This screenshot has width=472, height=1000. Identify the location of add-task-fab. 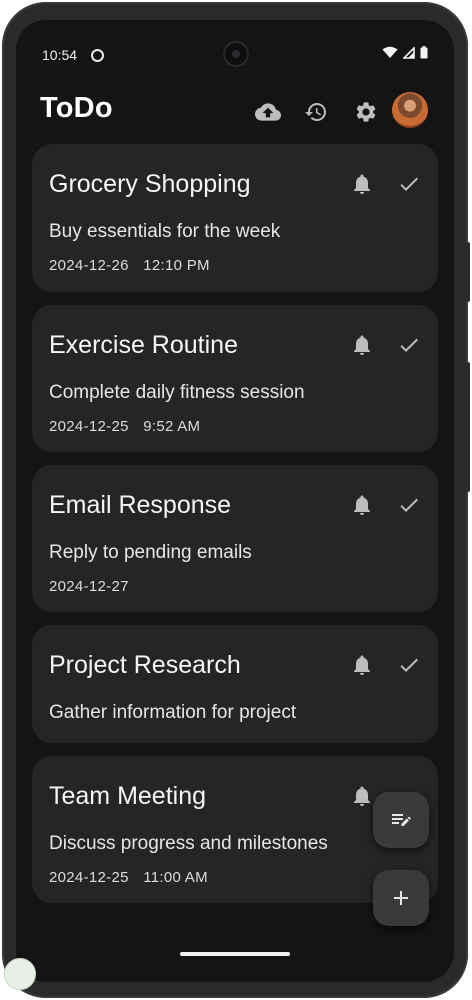
(401, 898).